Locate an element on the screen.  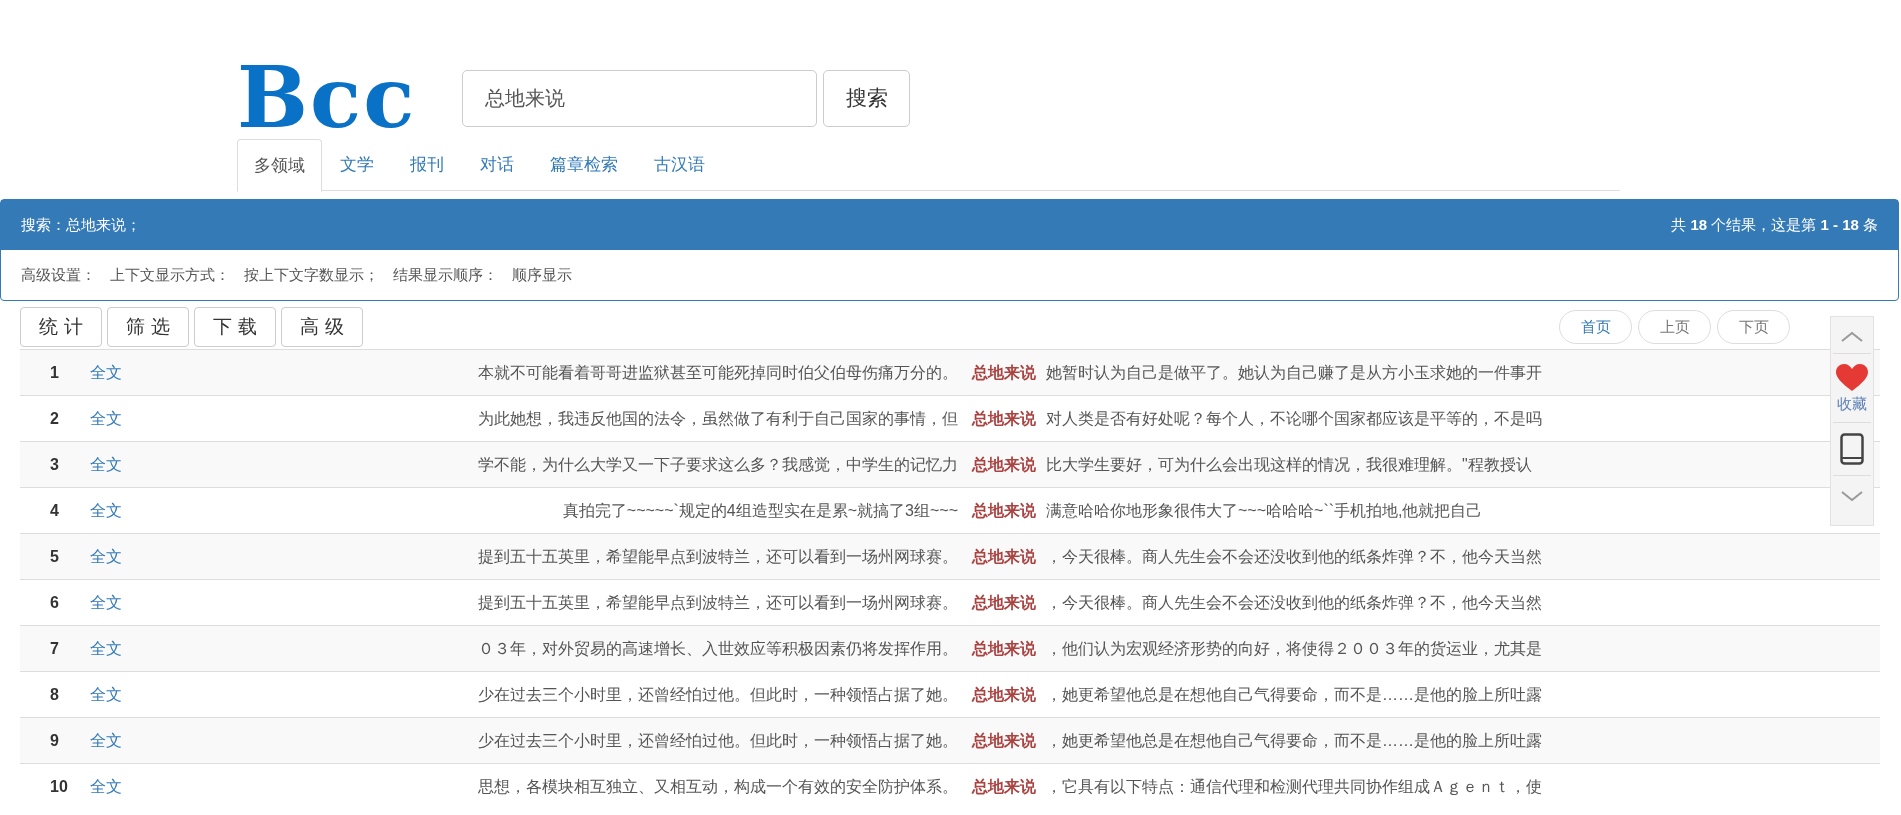
logo: Bcc is located at coordinates (327, 98).